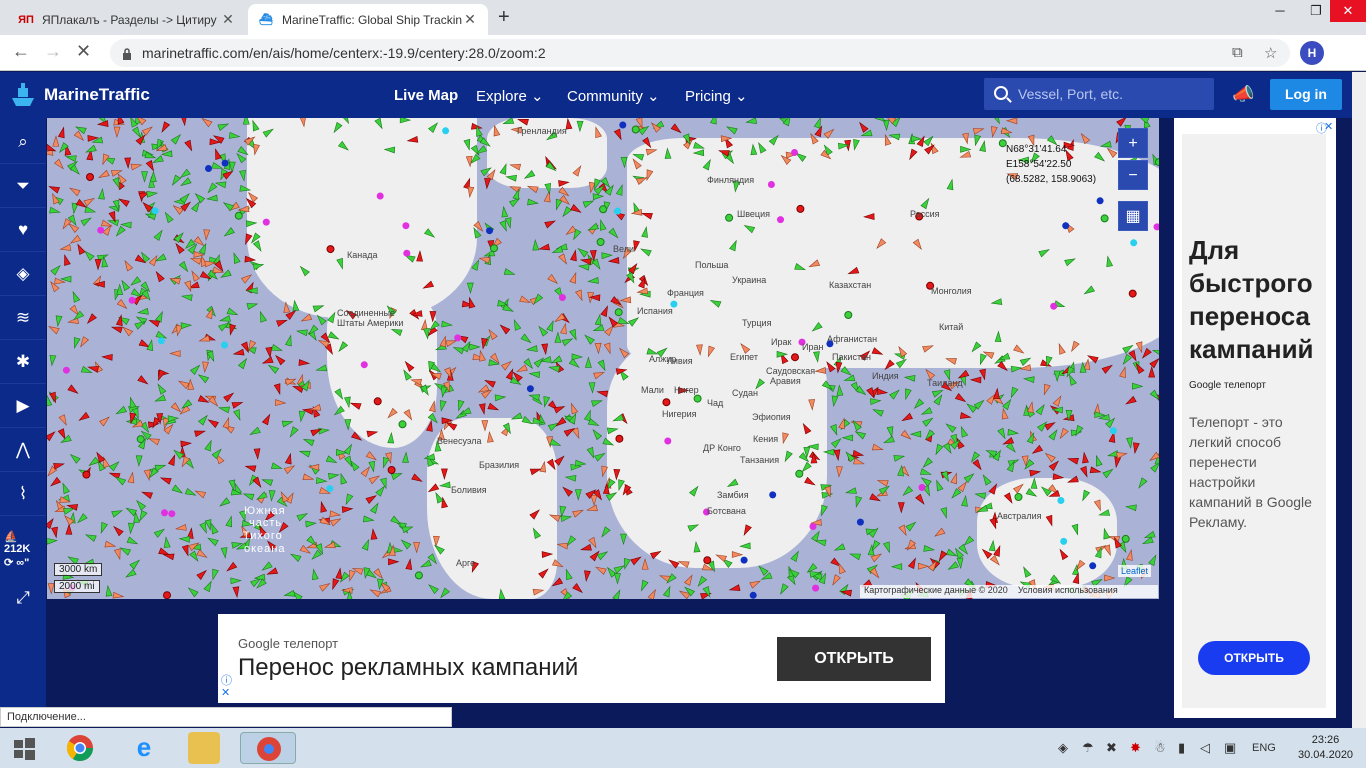 This screenshot has height=768, width=1366. Describe the element at coordinates (1205, 748) in the screenshot. I see `volume-icon: ◁` at that location.